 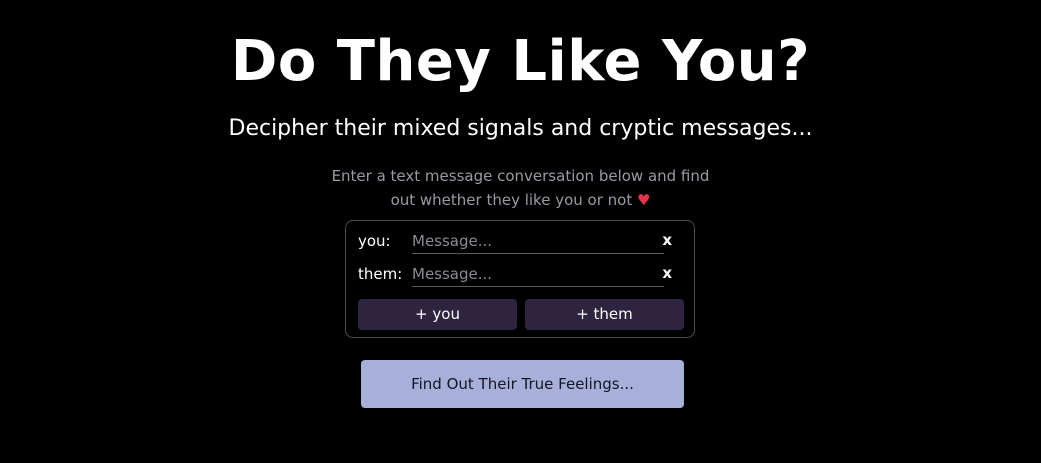 What do you see at coordinates (511, 200) in the screenshot?
I see `instructions-line-2: out whether they like you or not` at bounding box center [511, 200].